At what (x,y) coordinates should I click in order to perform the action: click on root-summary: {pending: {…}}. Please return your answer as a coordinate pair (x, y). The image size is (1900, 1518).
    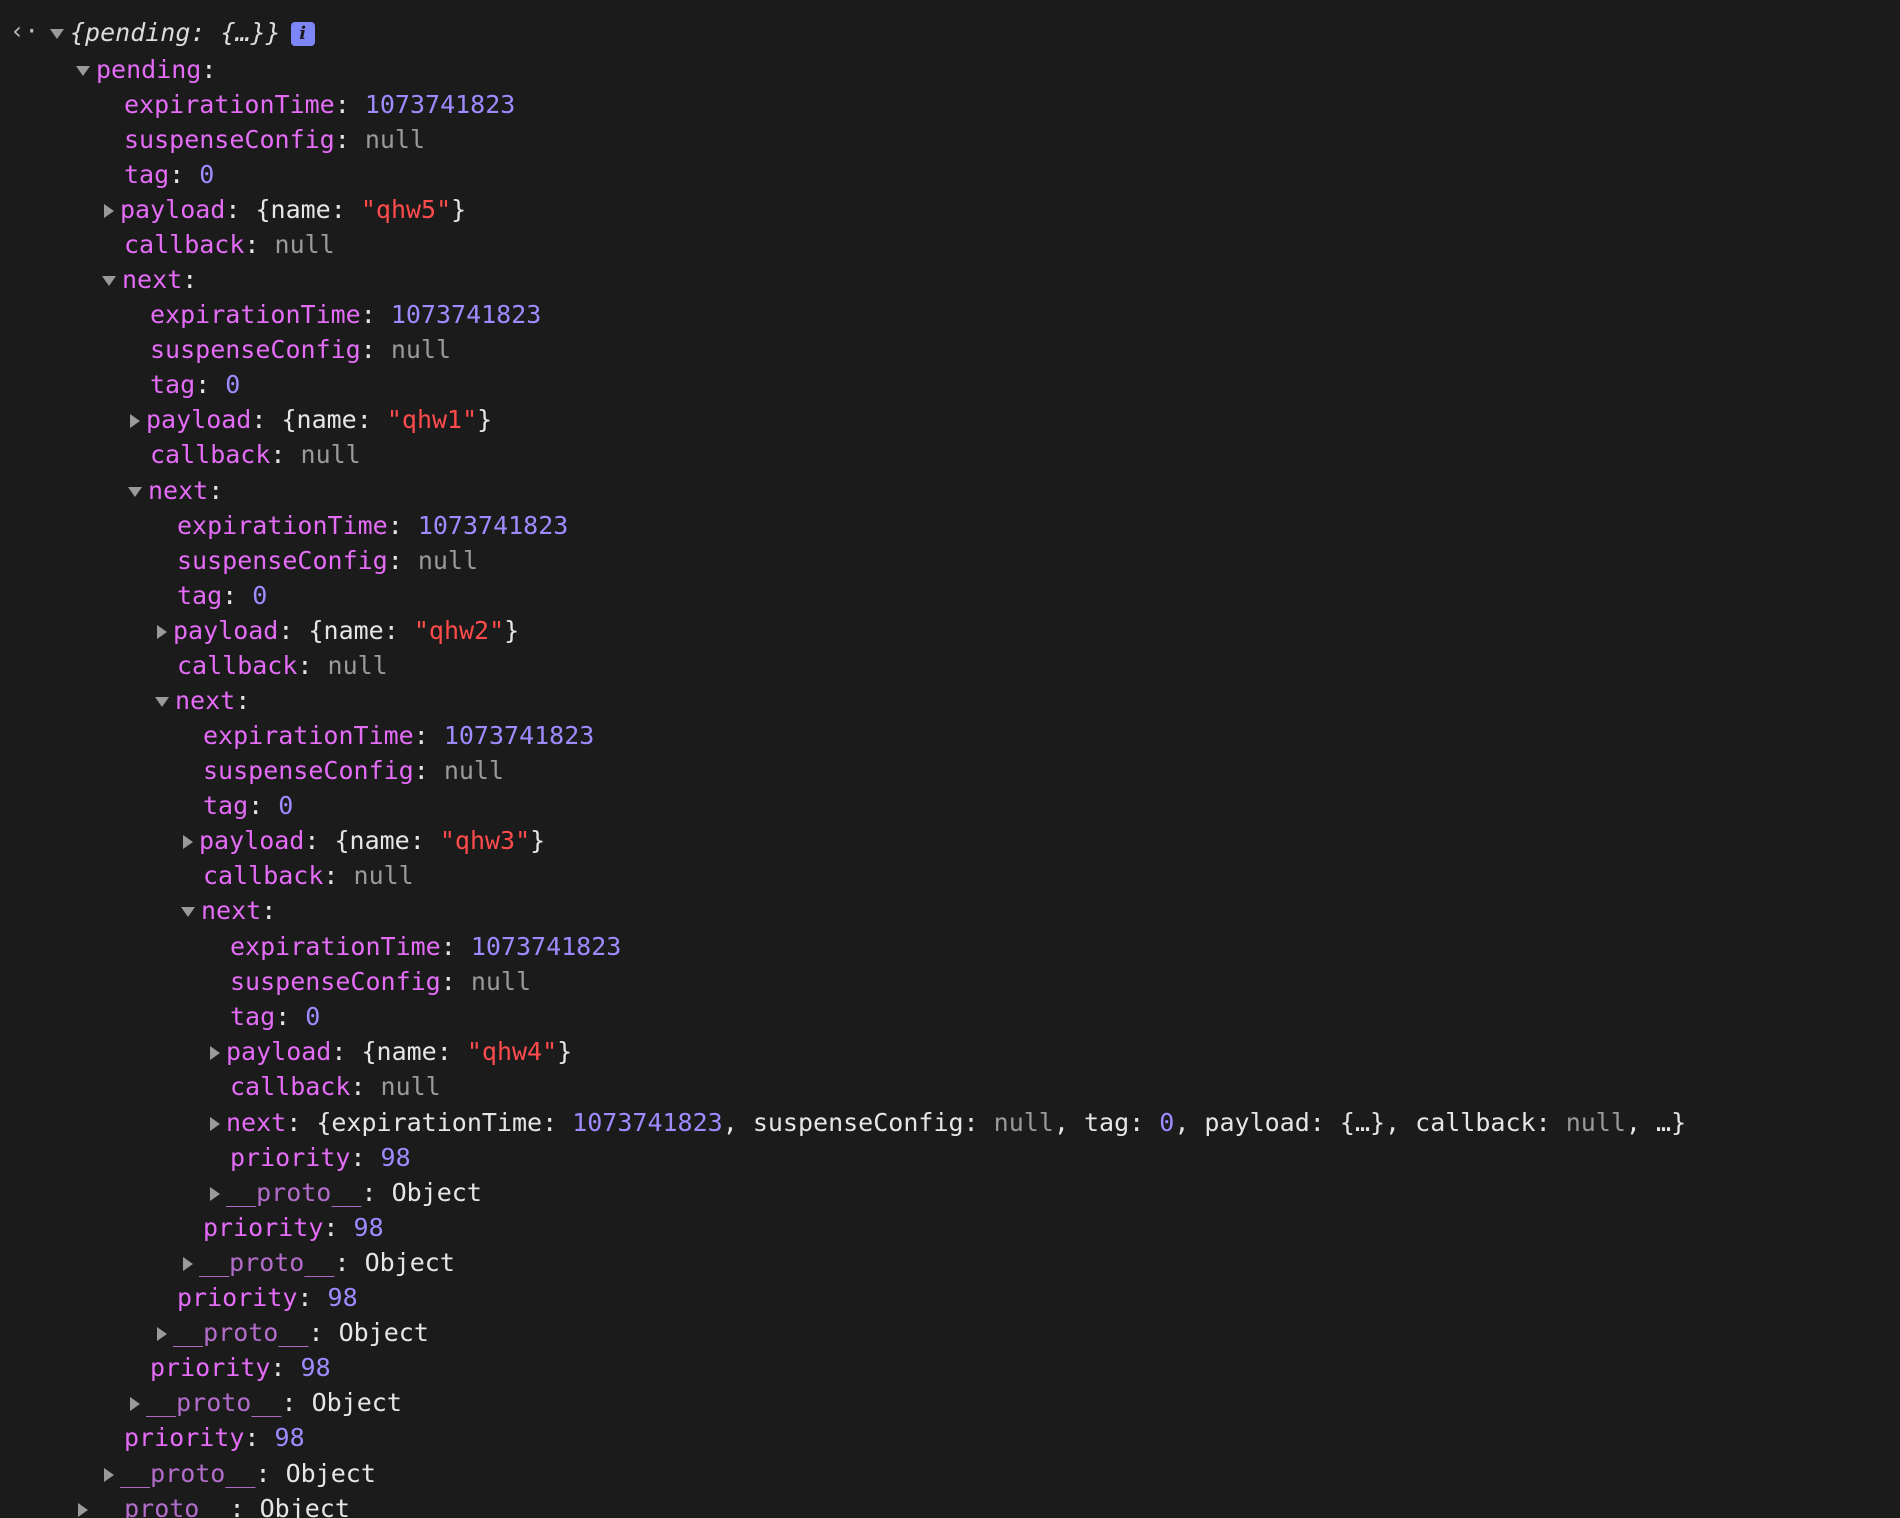
    Looking at the image, I should click on (175, 32).